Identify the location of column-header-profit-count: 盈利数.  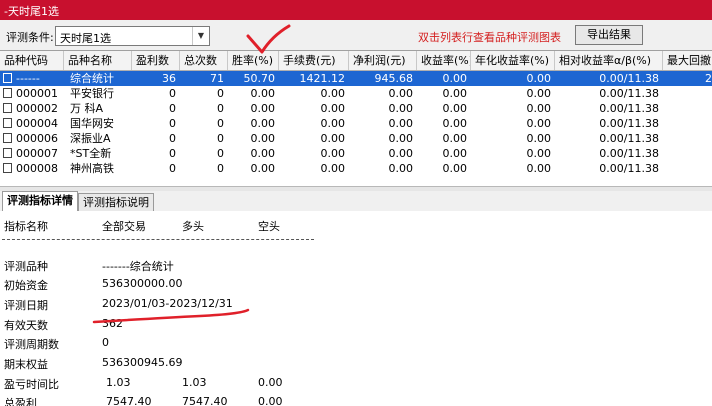
(156, 60).